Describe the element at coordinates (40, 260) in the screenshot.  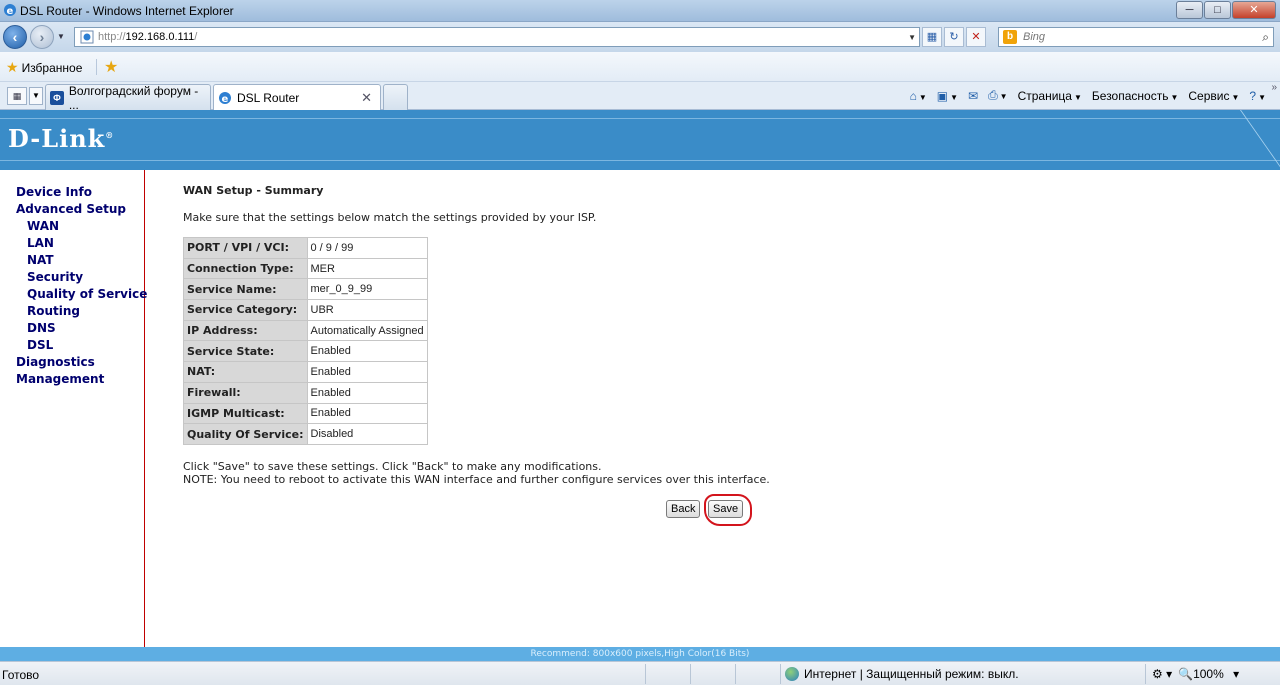
I see `sidebar-item-nat: NAT` at that location.